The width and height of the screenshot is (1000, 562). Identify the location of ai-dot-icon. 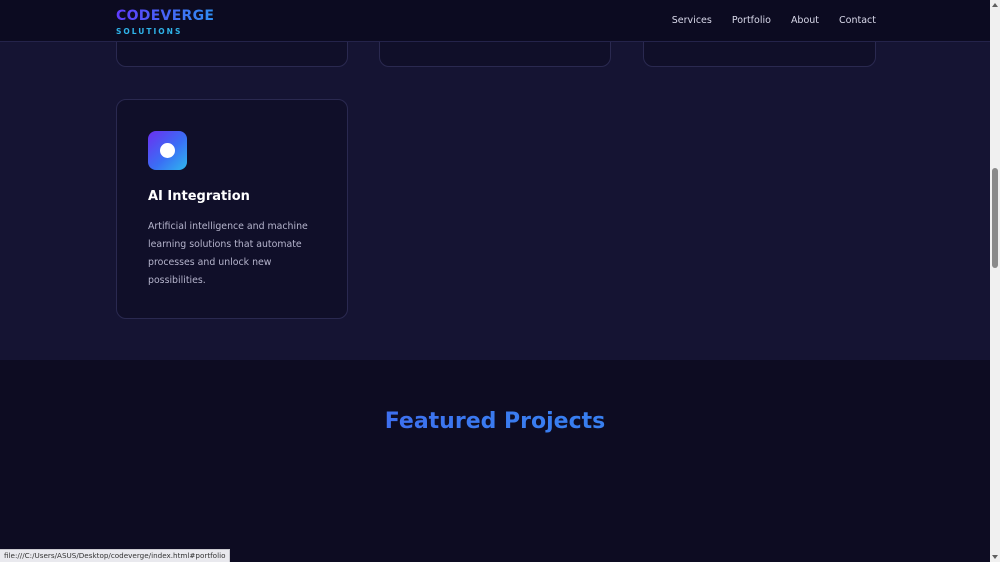
(167, 150).